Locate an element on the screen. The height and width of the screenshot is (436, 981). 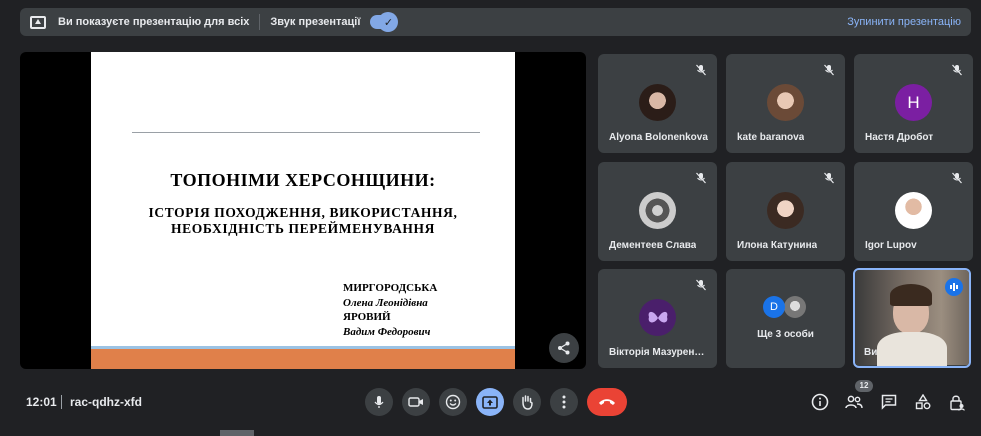
check-icon: ✓ is located at coordinates (388, 22).